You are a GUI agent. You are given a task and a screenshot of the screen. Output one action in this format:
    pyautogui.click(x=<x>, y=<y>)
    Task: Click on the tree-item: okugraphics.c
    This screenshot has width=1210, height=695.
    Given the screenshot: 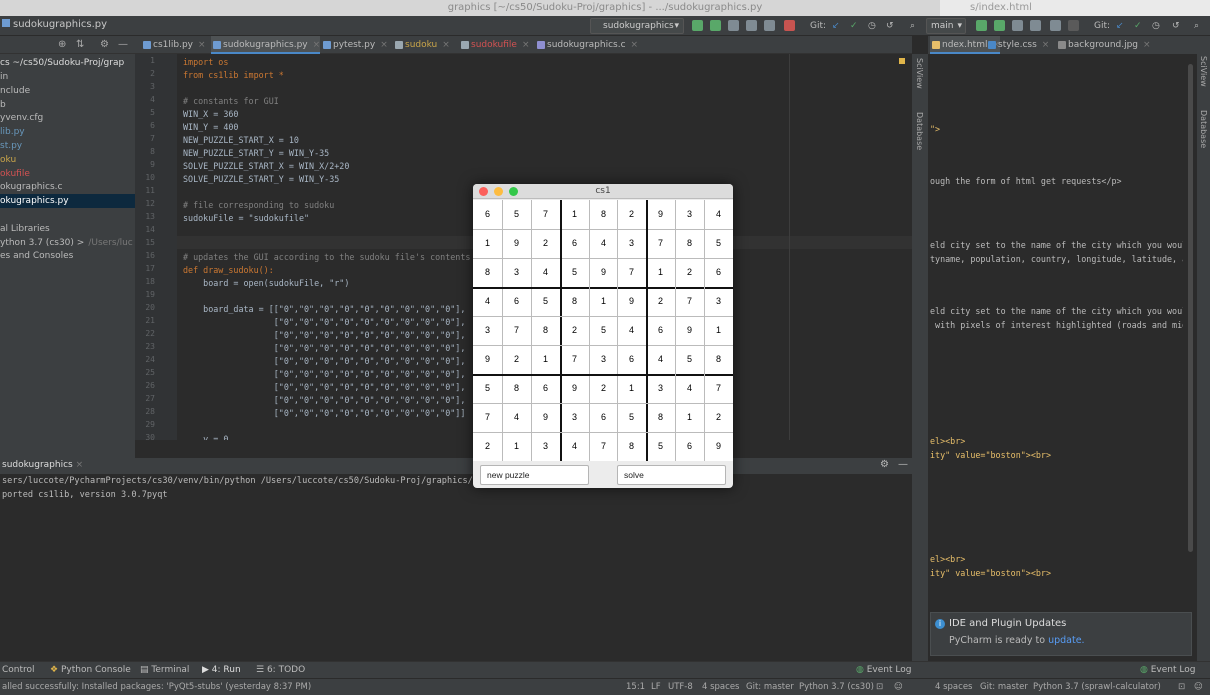 What is the action you would take?
    pyautogui.click(x=67, y=187)
    